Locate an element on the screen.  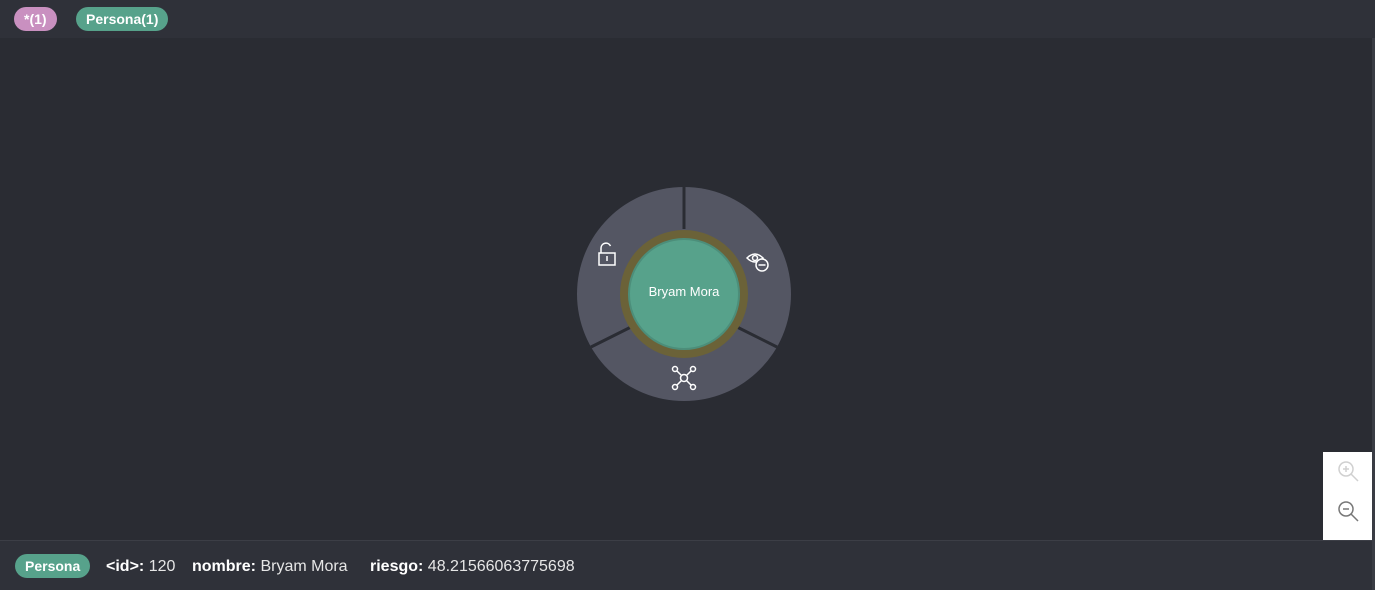
prop-riesgo: riesgo: 48.21566063775698 is located at coordinates (472, 567).